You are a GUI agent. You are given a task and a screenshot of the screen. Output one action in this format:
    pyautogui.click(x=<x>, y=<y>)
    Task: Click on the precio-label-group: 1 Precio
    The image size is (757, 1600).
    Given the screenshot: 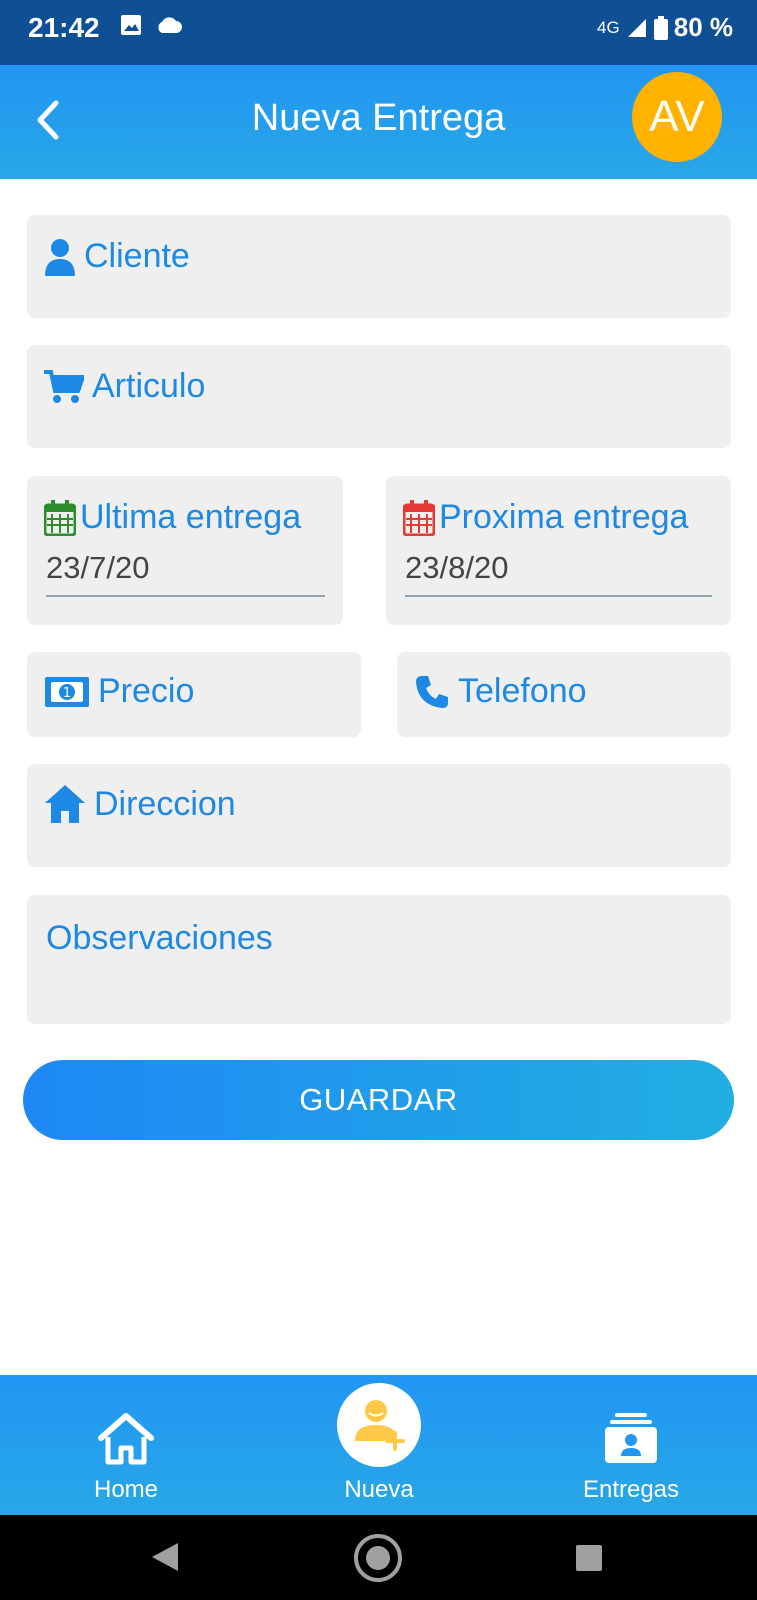 What is the action you would take?
    pyautogui.click(x=119, y=691)
    